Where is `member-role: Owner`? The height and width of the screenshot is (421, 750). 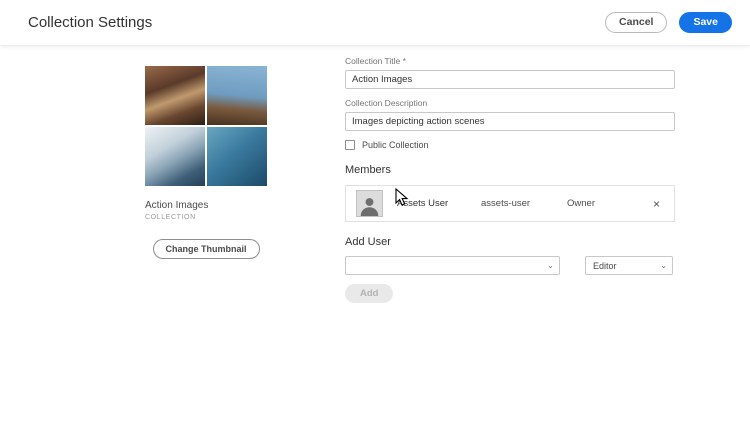
member-role: Owner is located at coordinates (581, 203).